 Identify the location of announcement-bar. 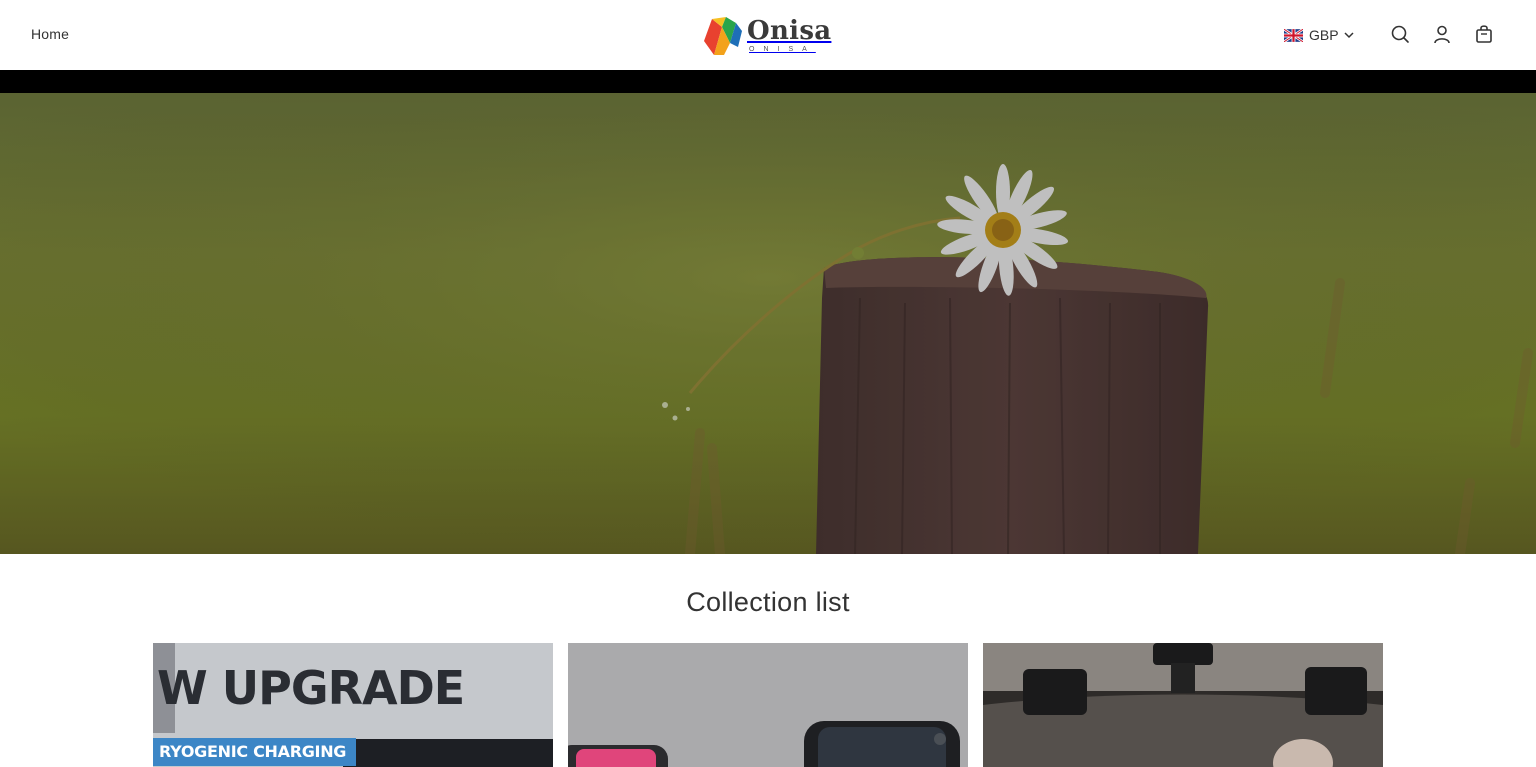
(768, 81).